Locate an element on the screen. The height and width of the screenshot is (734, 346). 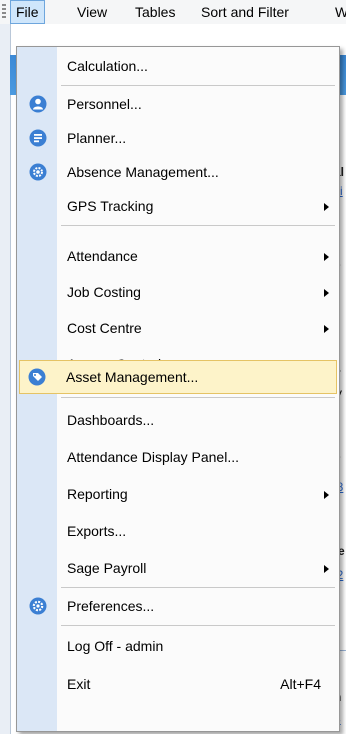
menu-sort-and-filter: Sort and Filter is located at coordinates (245, 12).